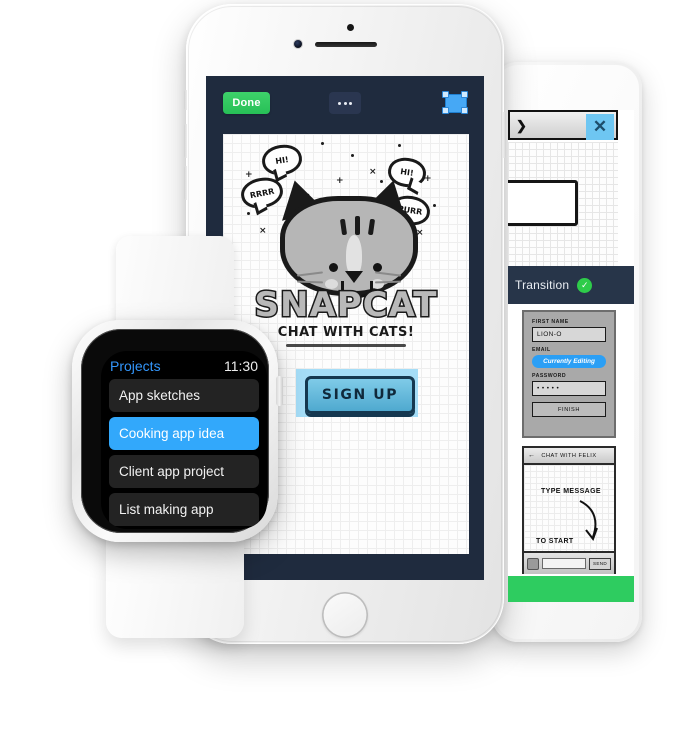 The height and width of the screenshot is (744, 700). What do you see at coordinates (569, 361) in the screenshot?
I see `currently-editing-badge: Currently Editing` at bounding box center [569, 361].